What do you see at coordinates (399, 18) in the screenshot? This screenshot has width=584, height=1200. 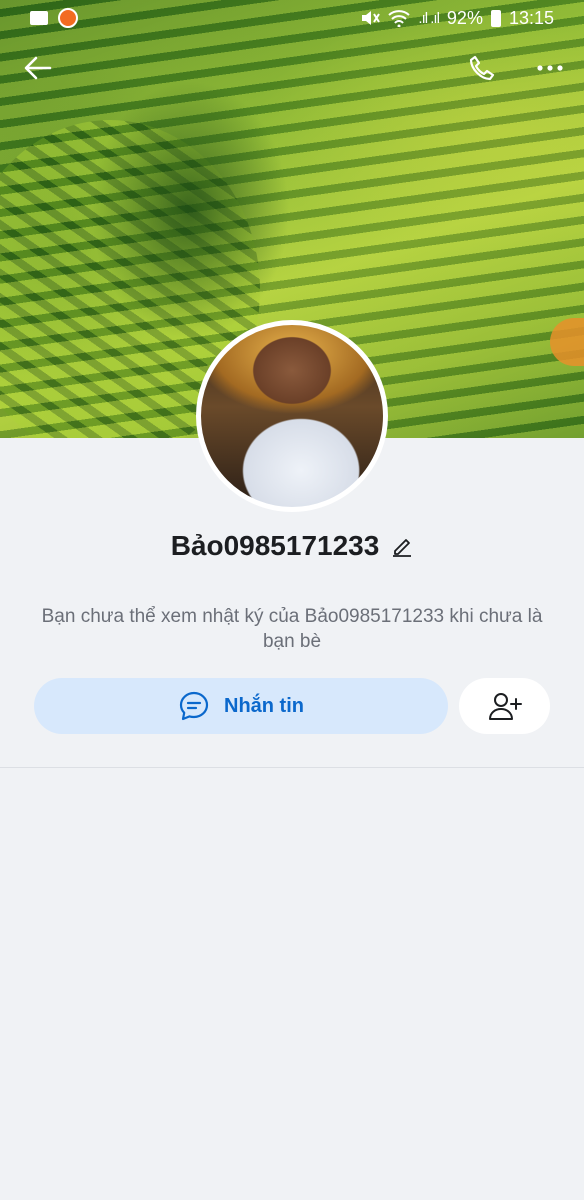 I see `wifi-icon` at bounding box center [399, 18].